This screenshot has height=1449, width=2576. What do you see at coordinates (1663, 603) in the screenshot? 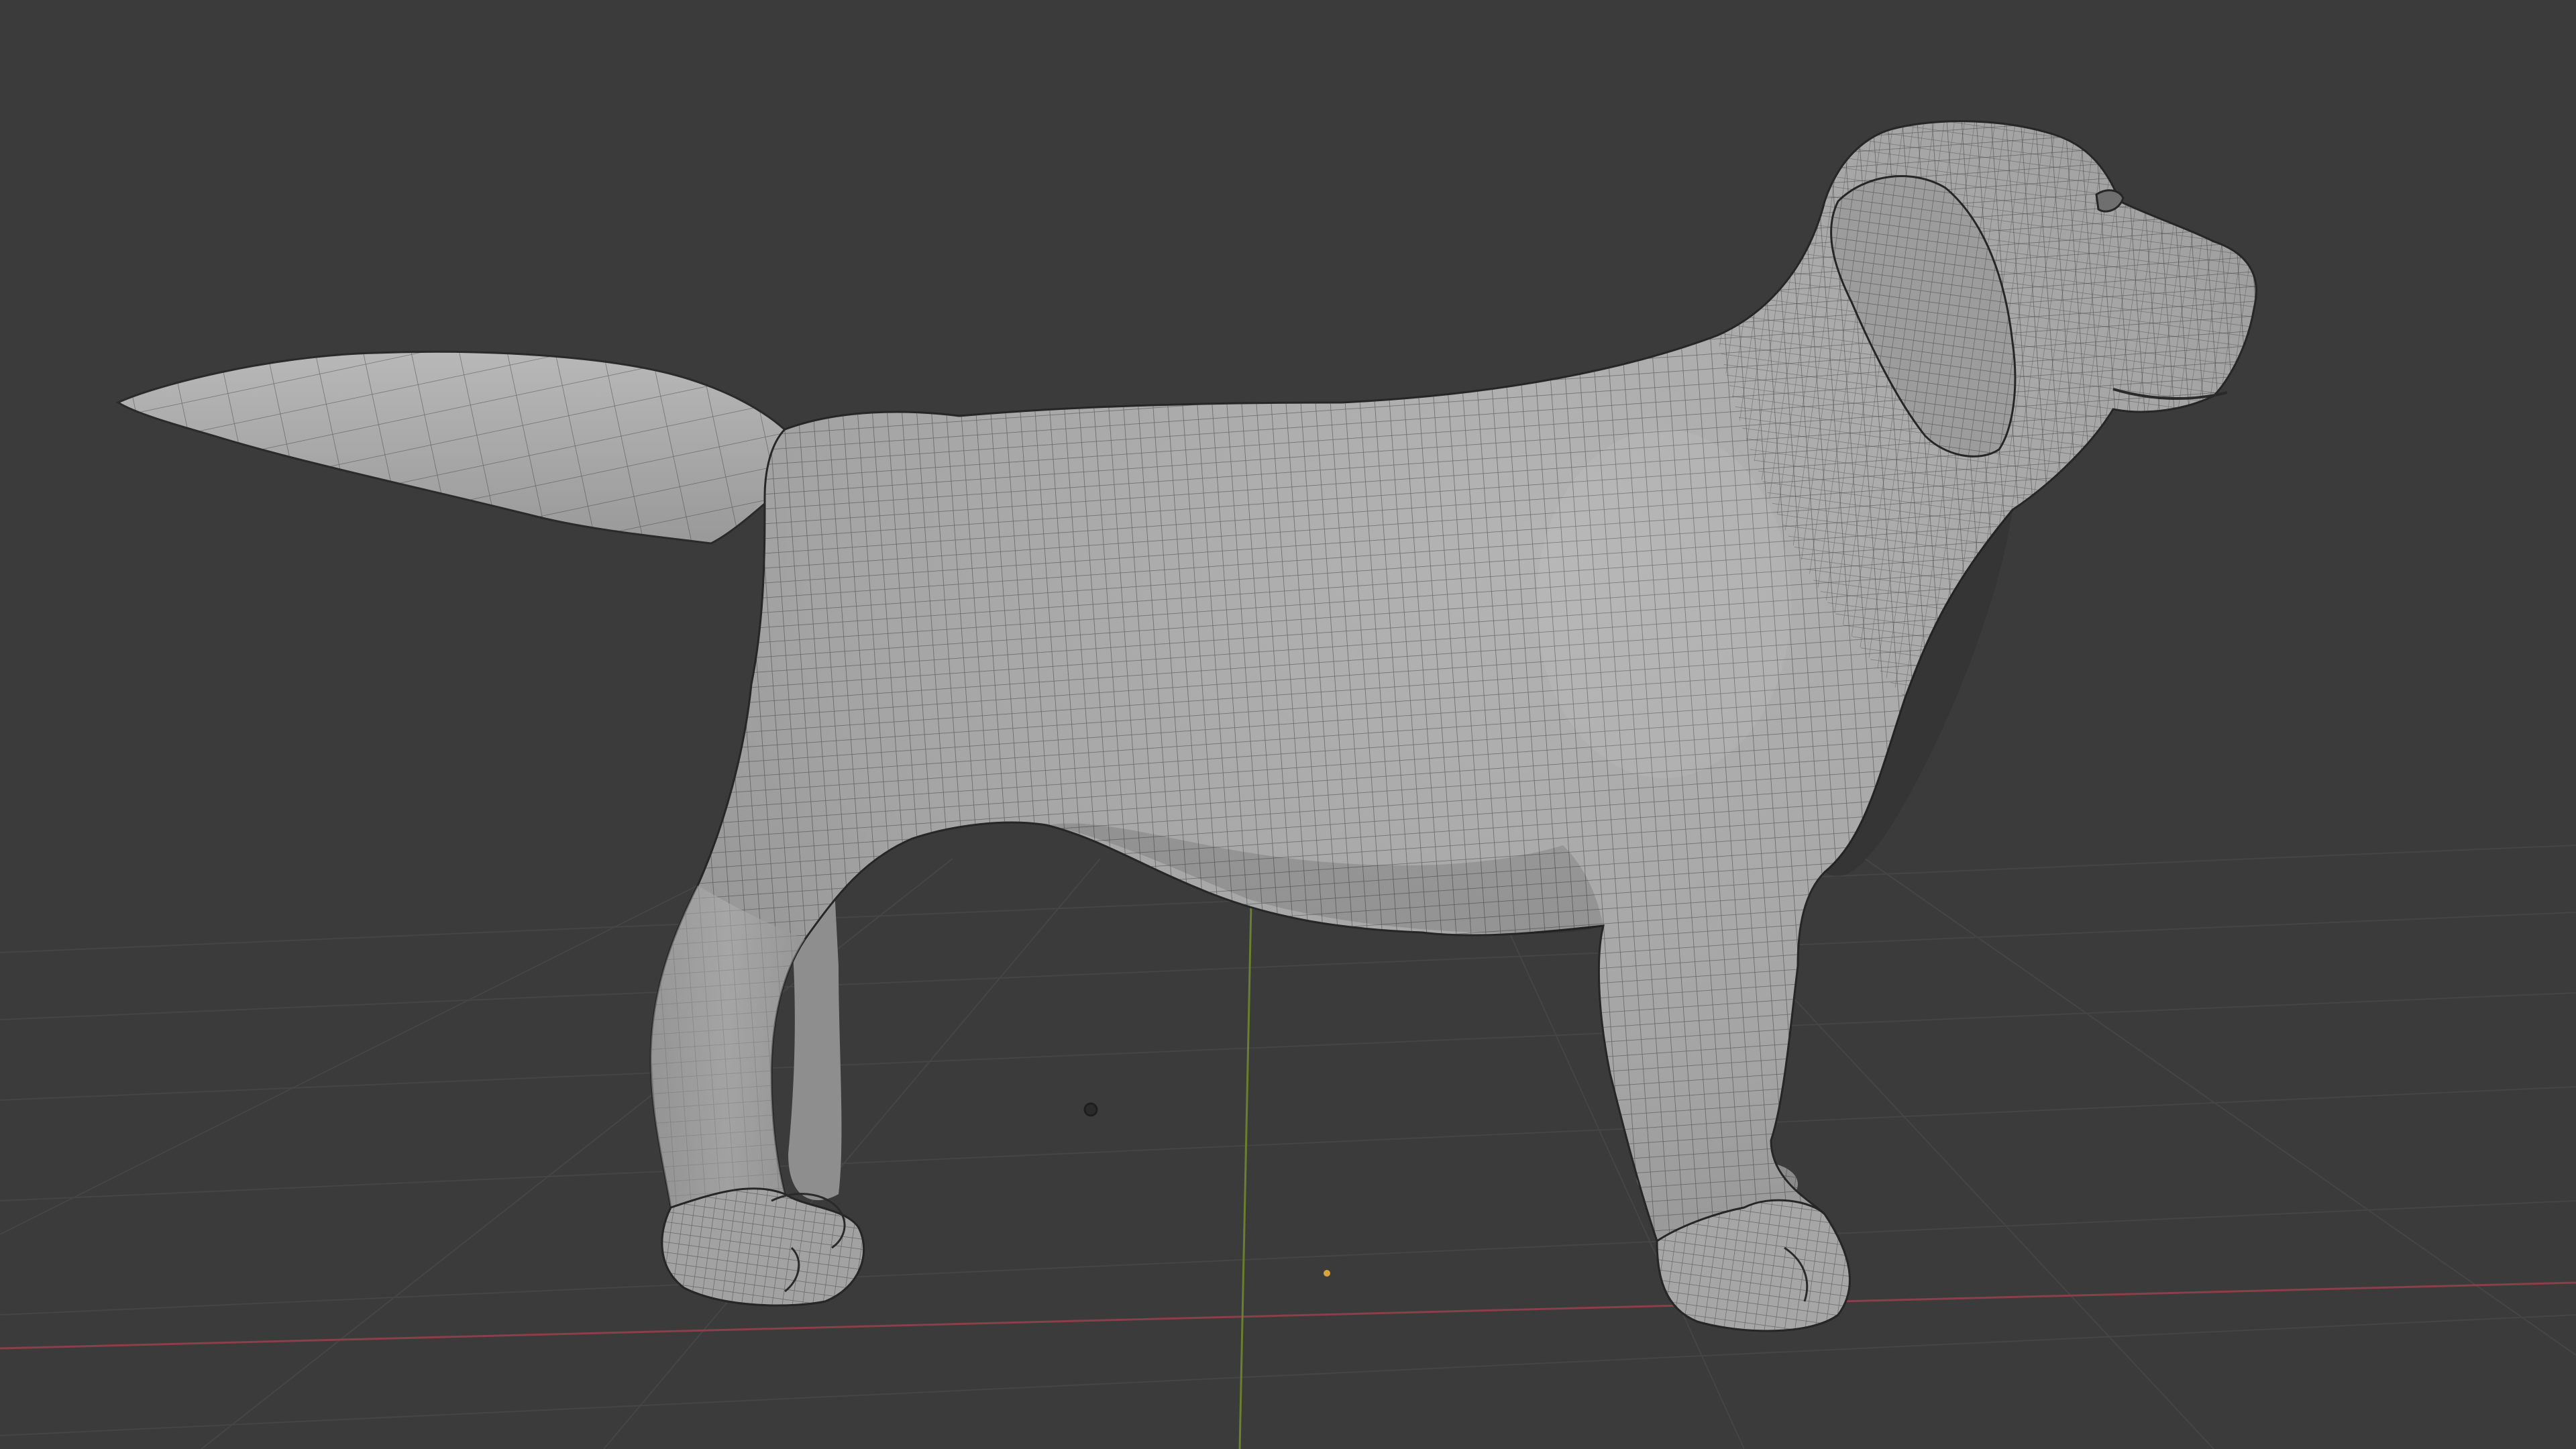
I see `shoulder-shade` at bounding box center [1663, 603].